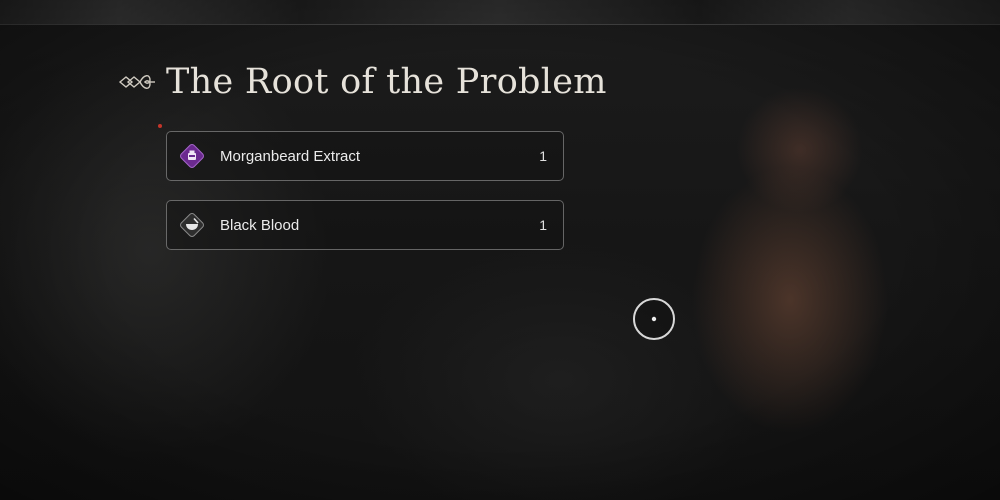  Describe the element at coordinates (365, 156) in the screenshot. I see `requirement-item: Morganbeard Extract 1` at that location.